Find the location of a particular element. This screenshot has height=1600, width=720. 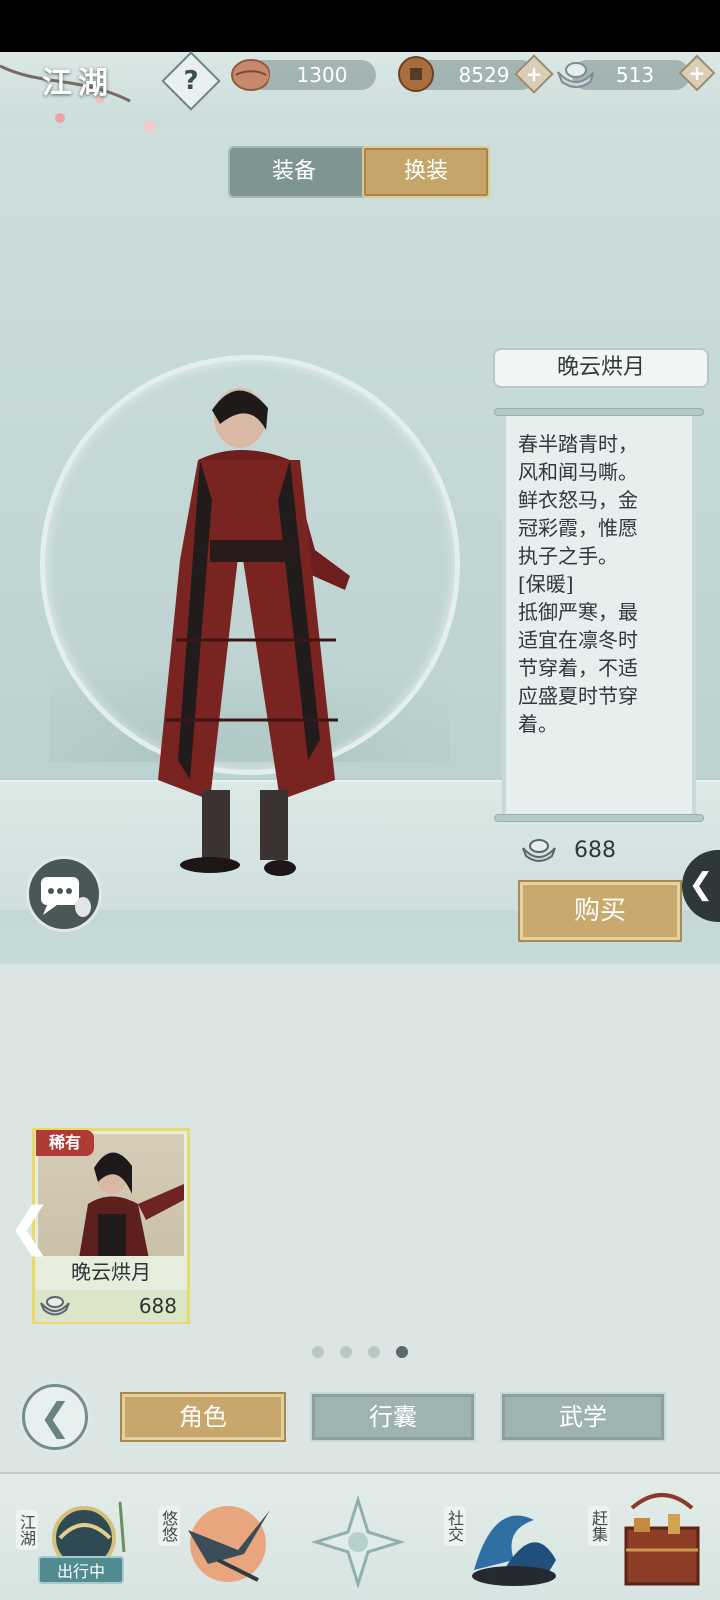

chat-icon is located at coordinates (66, 897).